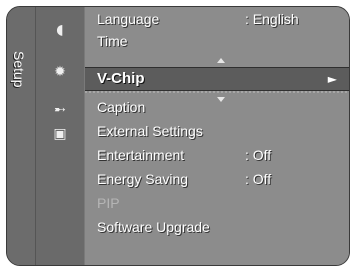 This screenshot has width=354, height=271. What do you see at coordinates (217, 79) in the screenshot?
I see `menu-item-v-chip-selected: V-Chip ►` at bounding box center [217, 79].